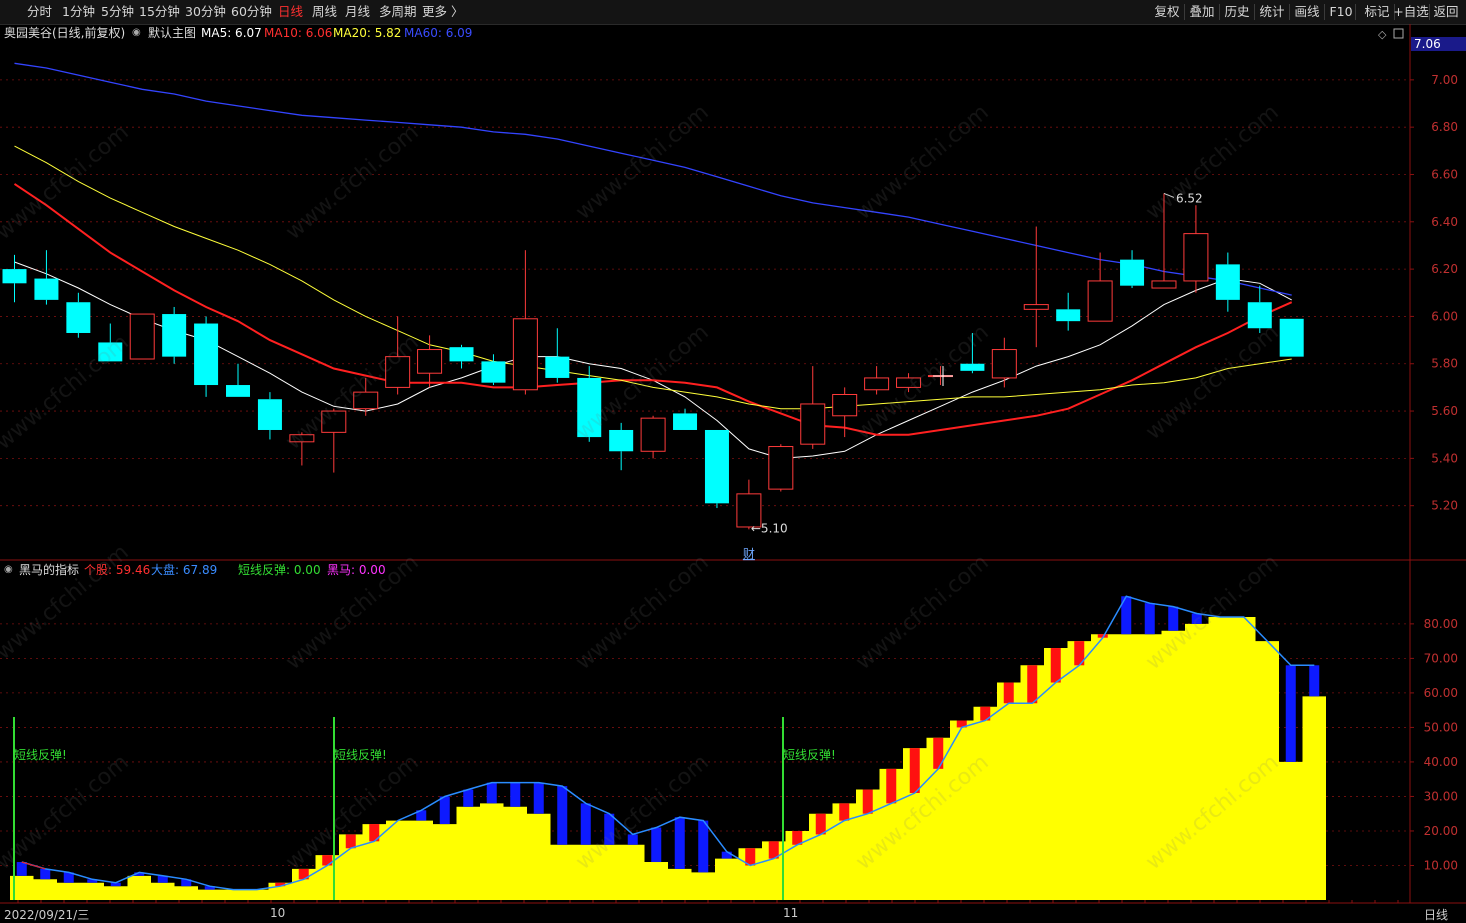 Image resolution: width=1466 pixels, height=923 pixels. What do you see at coordinates (1444, 80) in the screenshot?
I see `price-tick-label: 7.00` at bounding box center [1444, 80].